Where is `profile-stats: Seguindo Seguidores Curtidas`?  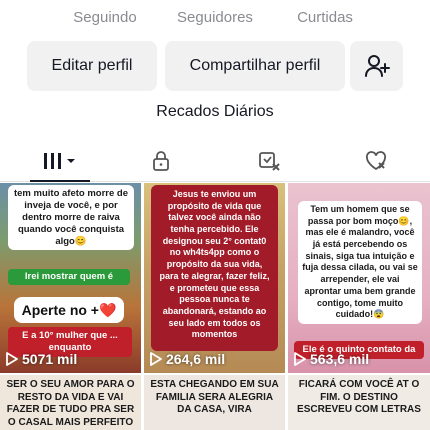 profile-stats: Seguindo Seguidores Curtidas is located at coordinates (215, 13).